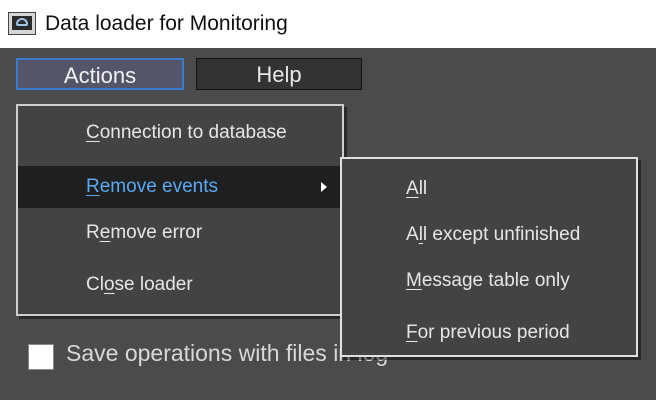 Image resolution: width=656 pixels, height=400 pixels. I want to click on submenu-item-label: All, so click(417, 188).